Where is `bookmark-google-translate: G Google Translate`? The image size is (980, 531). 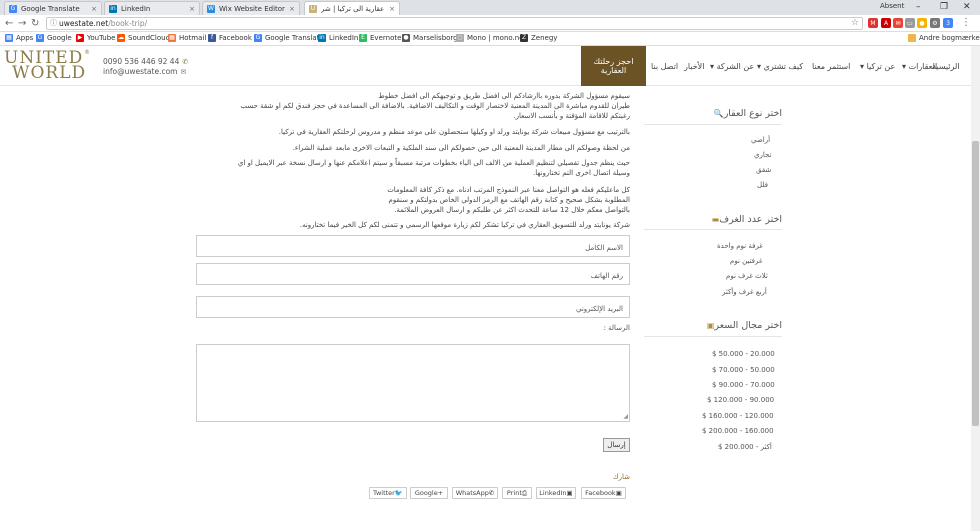
bookmark-google-translate: G Google Translate is located at coordinates (289, 38).